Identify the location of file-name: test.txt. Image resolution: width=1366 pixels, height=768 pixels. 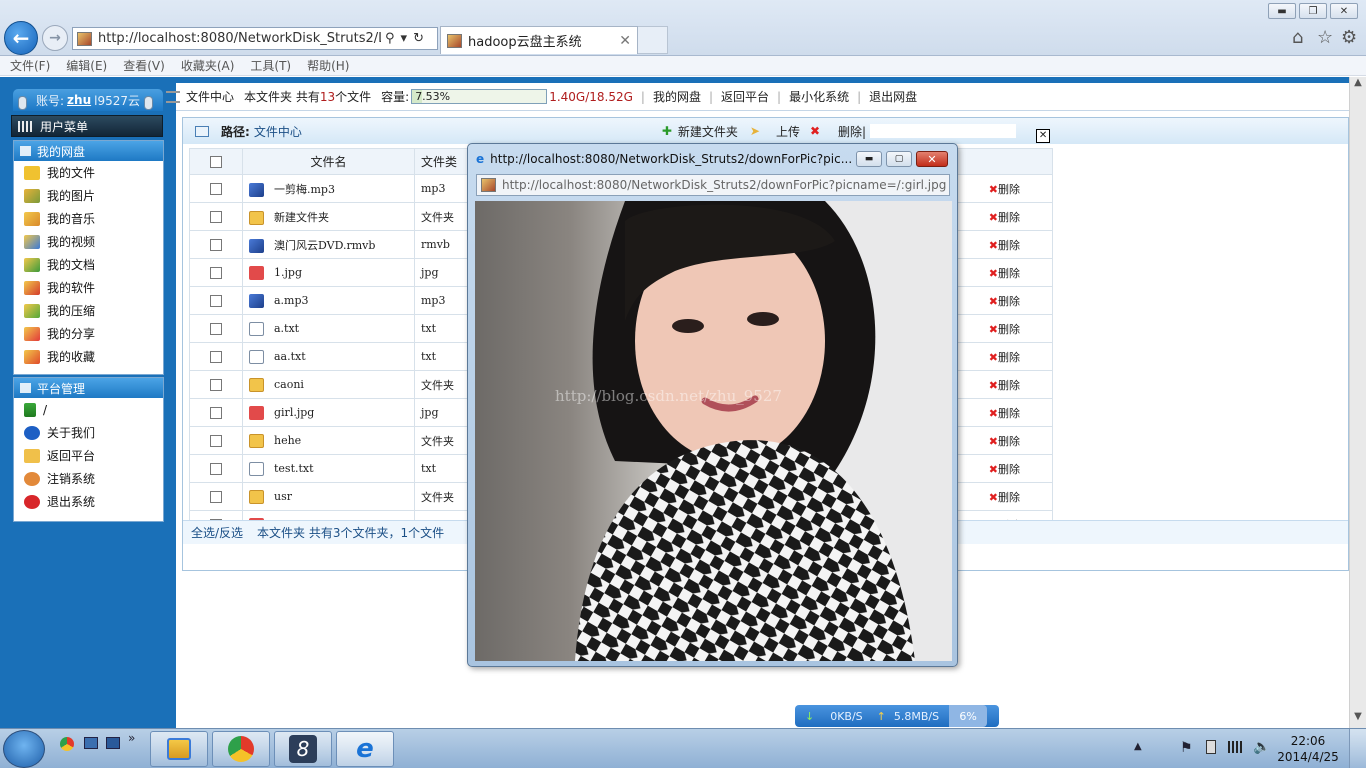
(294, 468).